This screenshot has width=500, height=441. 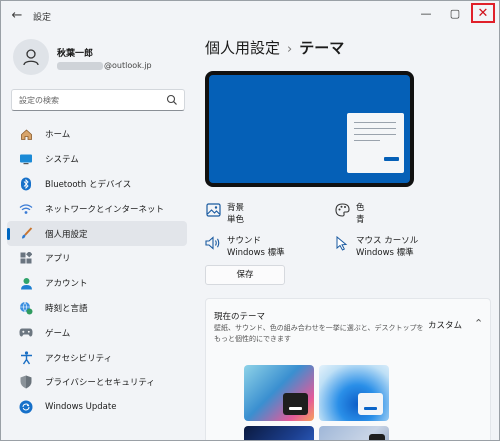 What do you see at coordinates (242, 48) in the screenshot?
I see `breadcrumb-parent: 個人用設定` at bounding box center [242, 48].